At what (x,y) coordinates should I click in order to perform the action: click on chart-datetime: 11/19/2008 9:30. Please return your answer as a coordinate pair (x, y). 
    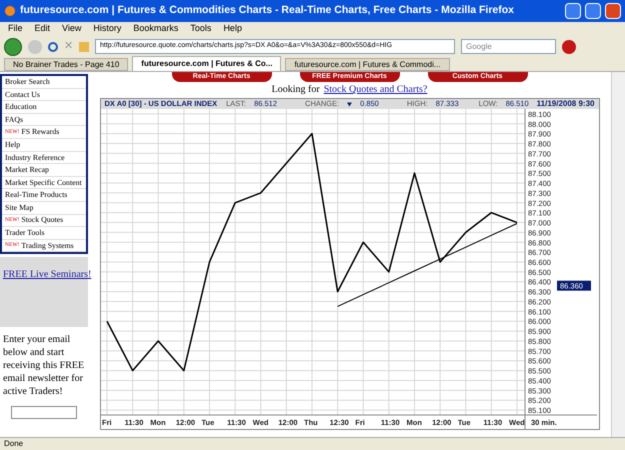
    Looking at the image, I should click on (565, 104).